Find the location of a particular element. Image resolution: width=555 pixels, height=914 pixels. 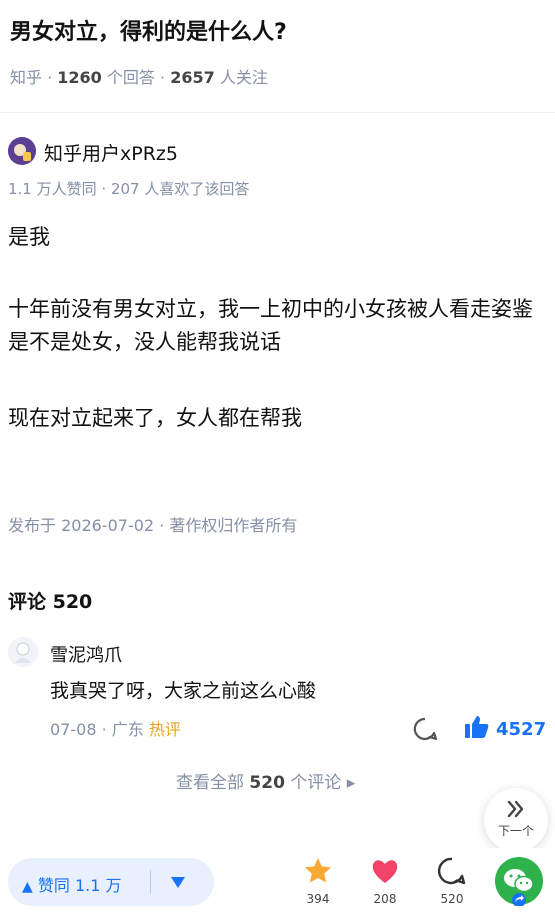

commenter-name: 雪泥鸿爪 is located at coordinates (86, 654).